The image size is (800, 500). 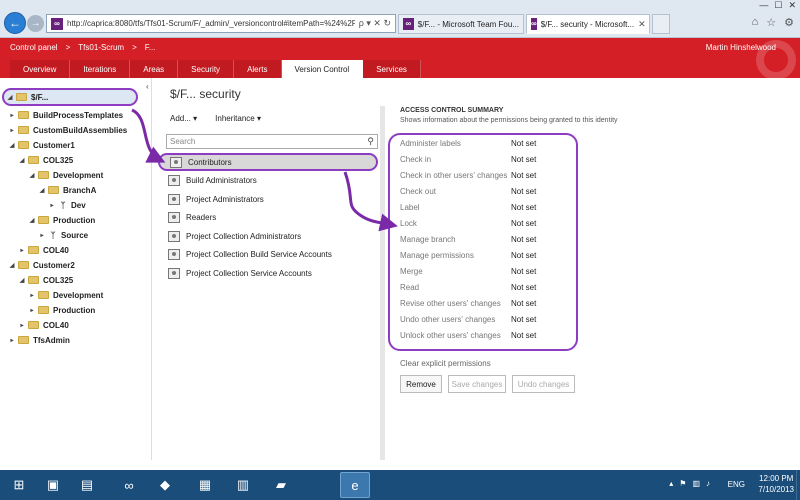 I want to click on maximize-button: ☐, so click(x=778, y=6).